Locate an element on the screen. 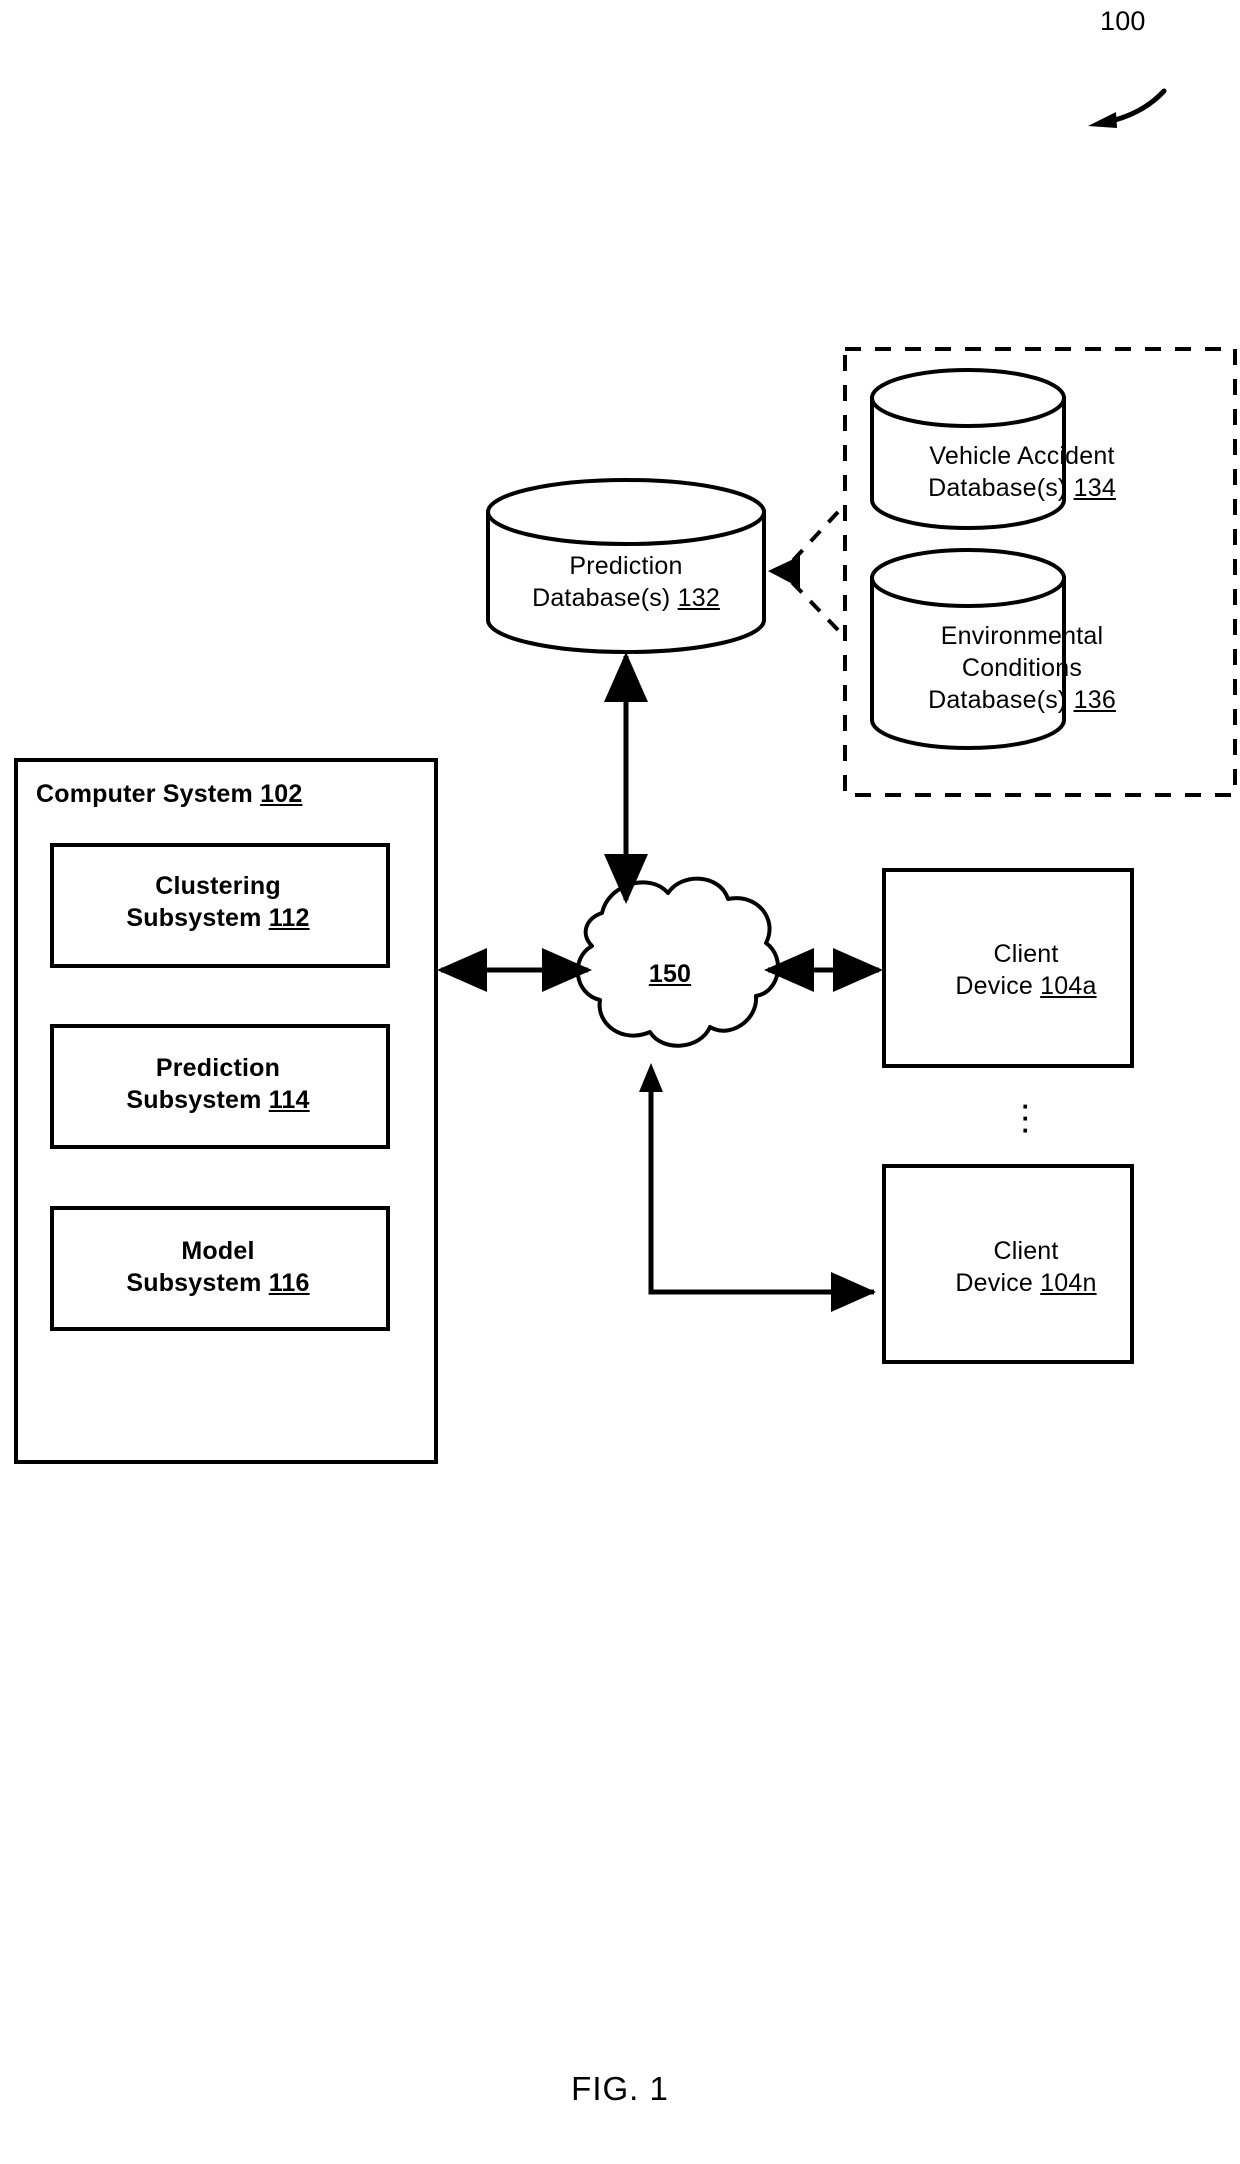 This screenshot has height=2164, width=1240. prediction-database-label: Prediction Database(s) 132 is located at coordinates (626, 582).